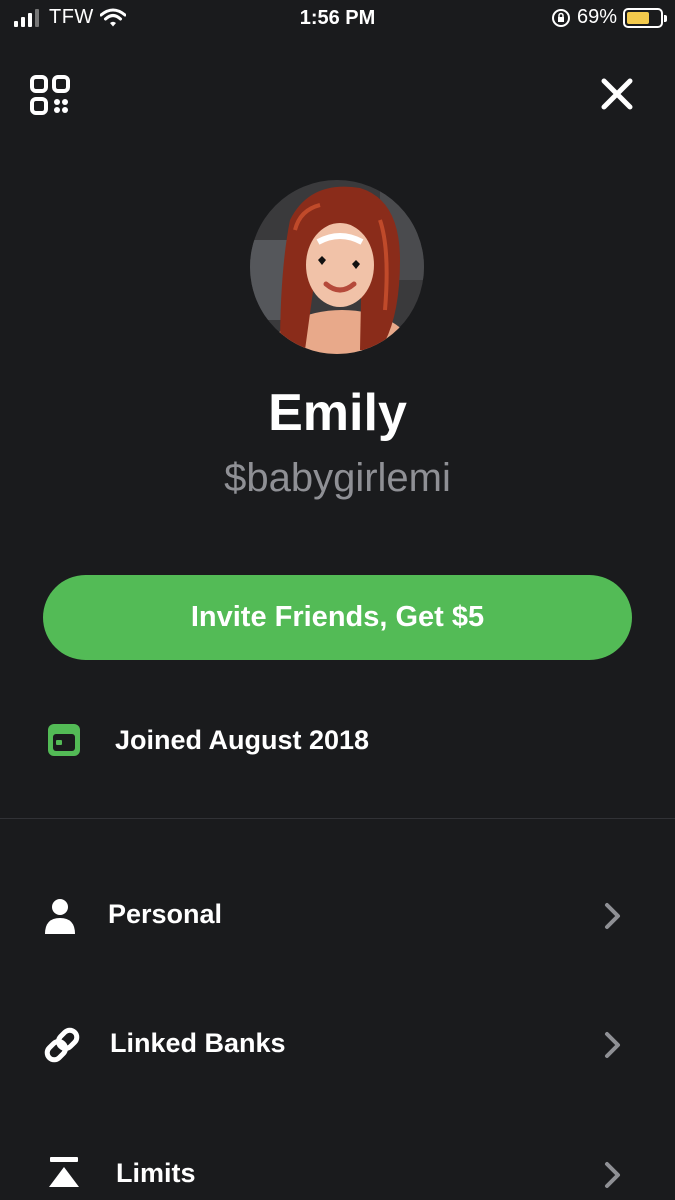 This screenshot has height=1200, width=675. I want to click on menu-item-label: Linked Banks, so click(198, 1043).